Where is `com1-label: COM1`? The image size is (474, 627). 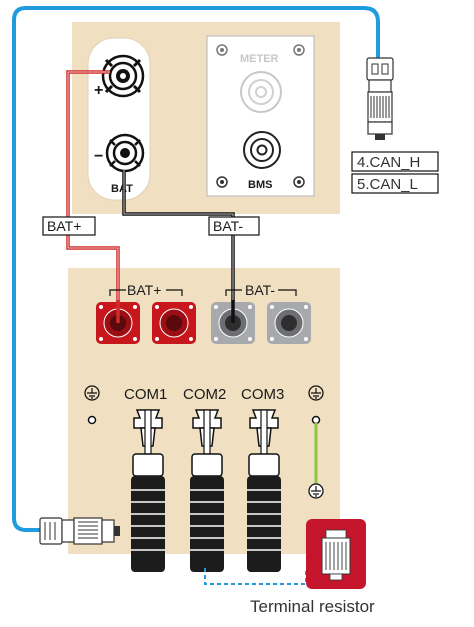
com1-label: COM1 is located at coordinates (145, 394).